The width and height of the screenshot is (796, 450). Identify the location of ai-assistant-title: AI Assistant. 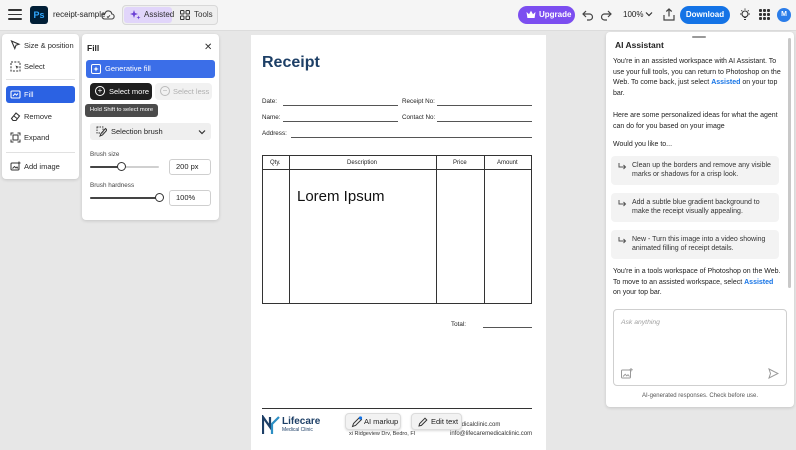
(639, 45).